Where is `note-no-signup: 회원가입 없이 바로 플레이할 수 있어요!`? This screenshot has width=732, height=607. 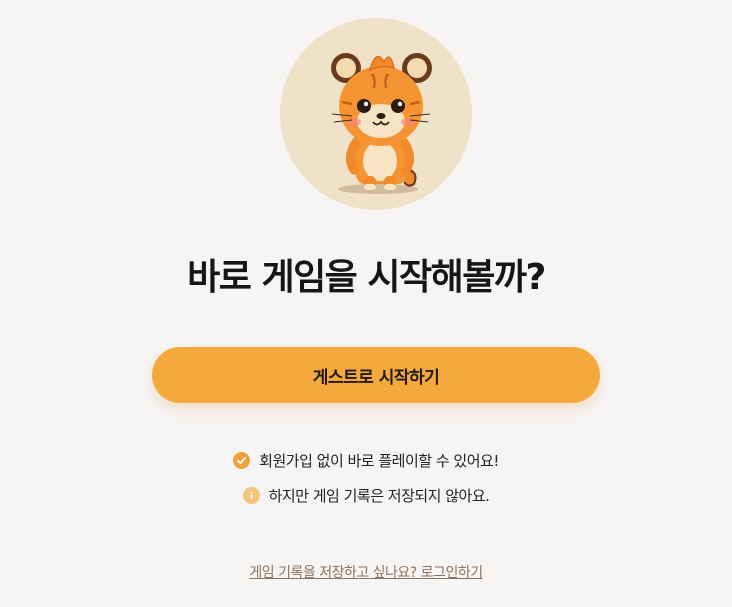
note-no-signup: 회원가입 없이 바로 플레이할 수 있어요! is located at coordinates (366, 460).